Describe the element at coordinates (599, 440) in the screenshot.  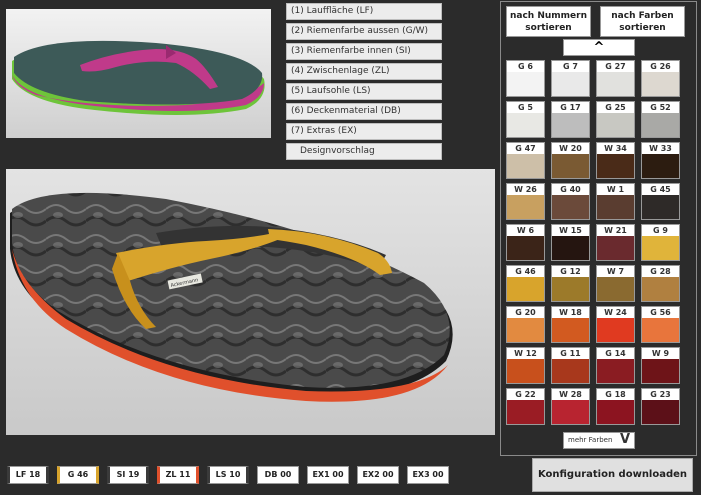
I see `more-colors-button: mehr Farben V` at that location.